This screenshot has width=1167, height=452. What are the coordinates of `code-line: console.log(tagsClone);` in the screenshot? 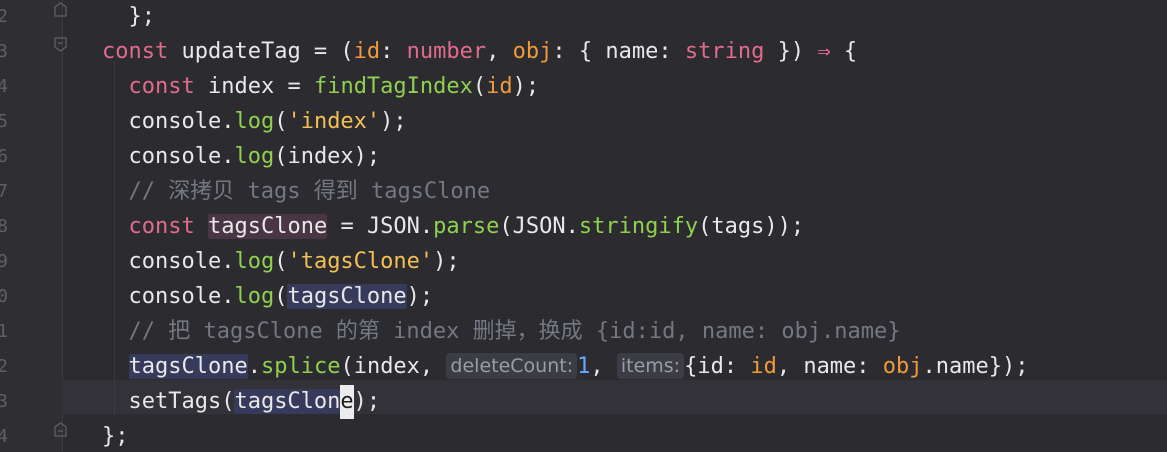 It's located at (267, 297).